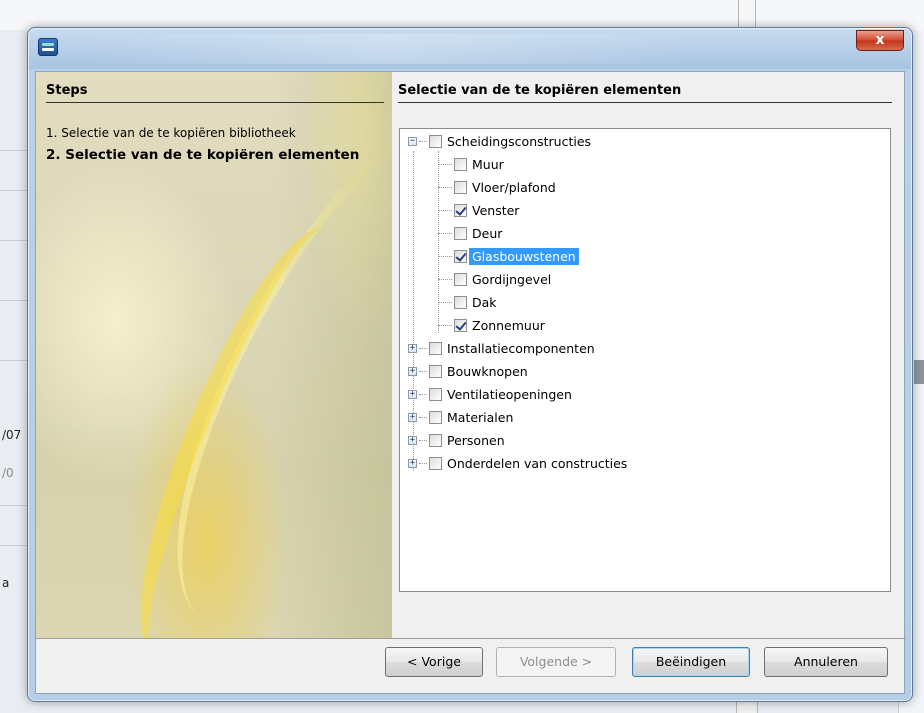 The width and height of the screenshot is (924, 713). What do you see at coordinates (509, 394) in the screenshot?
I see `tree-node-label: Ventilatieopeningen` at bounding box center [509, 394].